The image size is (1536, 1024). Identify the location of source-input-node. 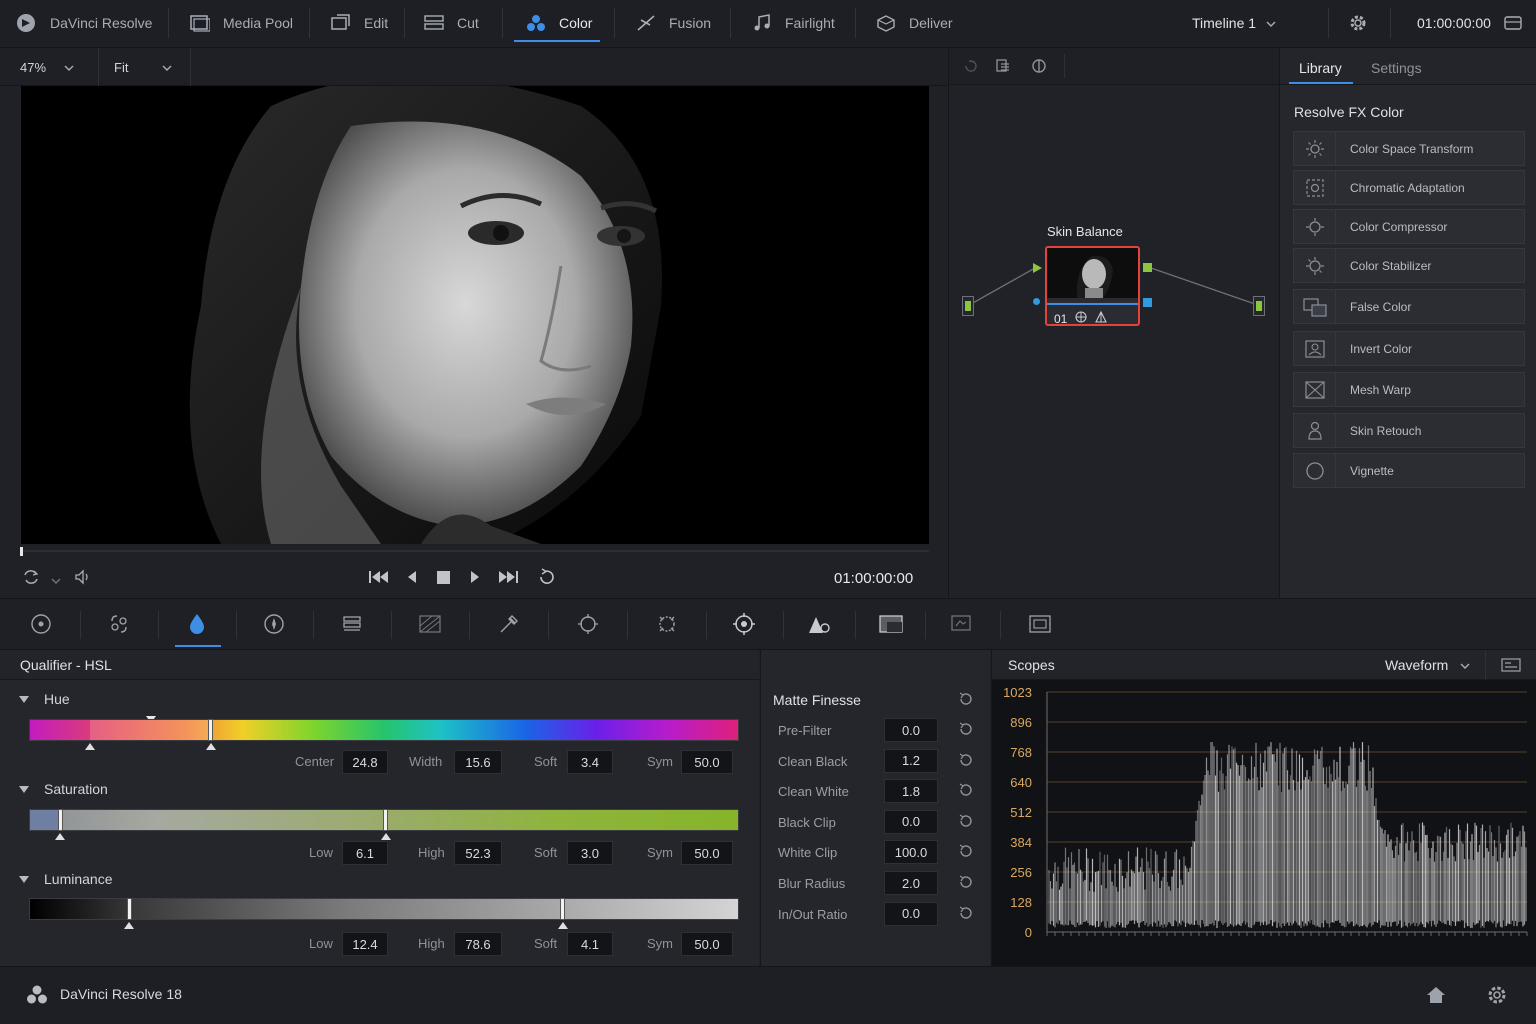
(968, 306).